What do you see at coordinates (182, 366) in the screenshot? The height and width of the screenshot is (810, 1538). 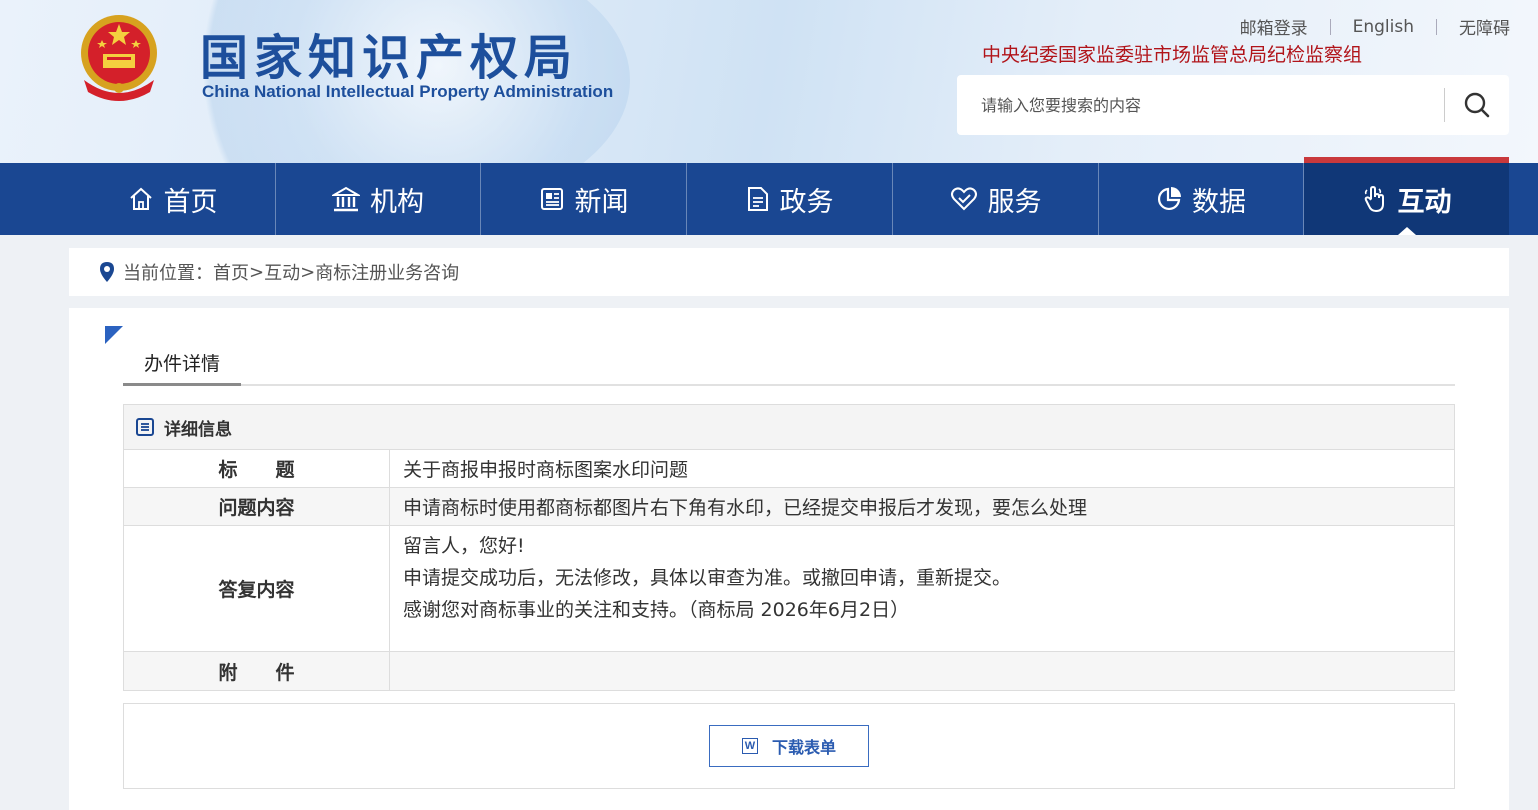 I see `tab-case-detail: 办件详情` at bounding box center [182, 366].